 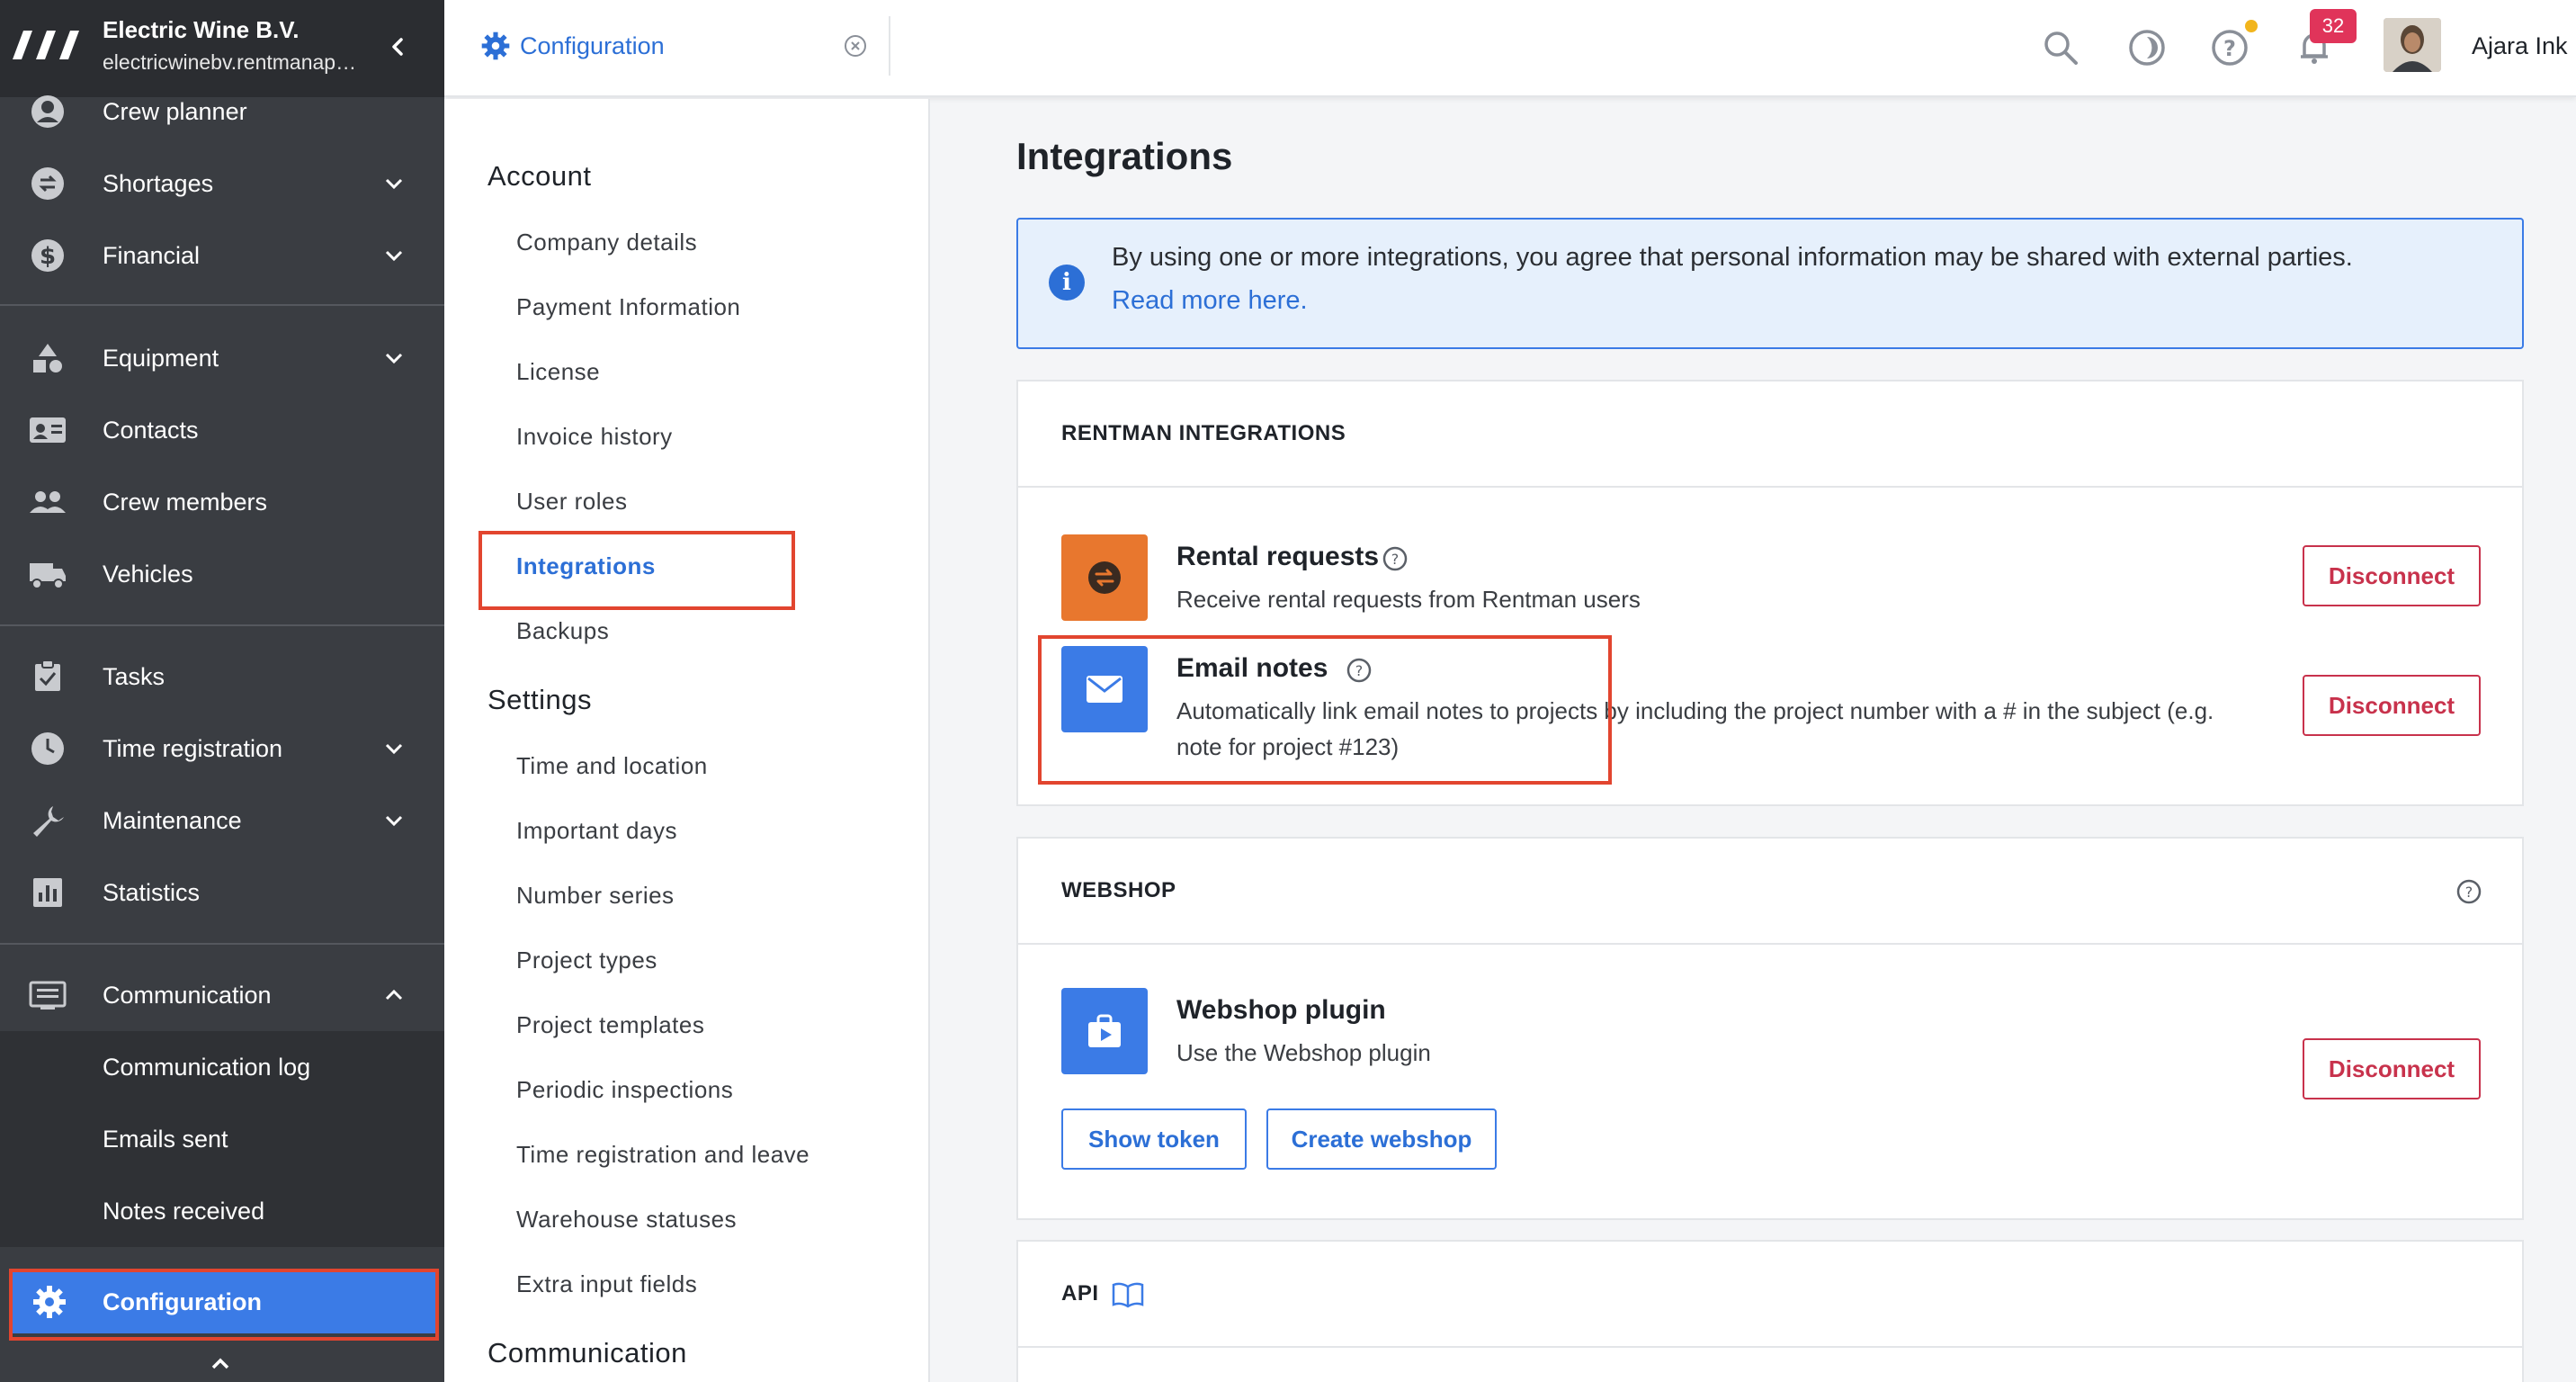 I want to click on subnav-item-license: License, so click(x=558, y=372).